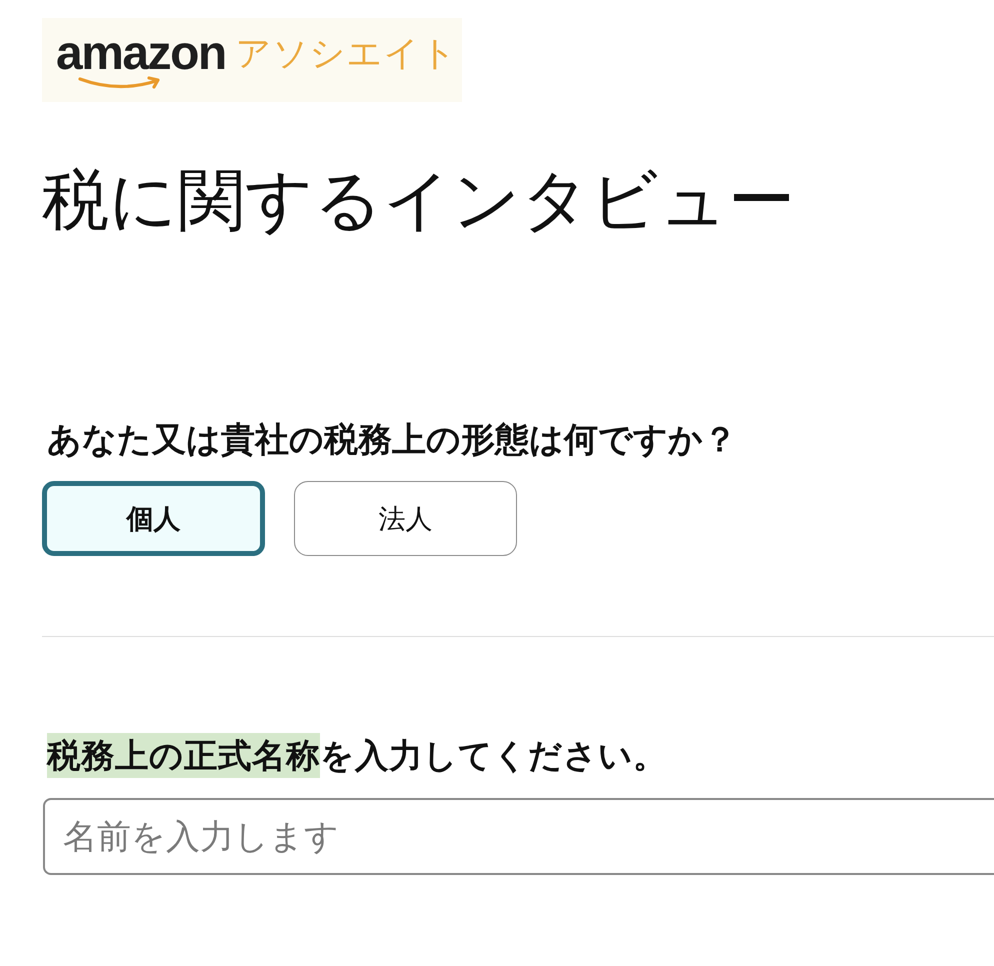 The width and height of the screenshot is (994, 966). I want to click on name-input: 名前を入力します, so click(518, 836).